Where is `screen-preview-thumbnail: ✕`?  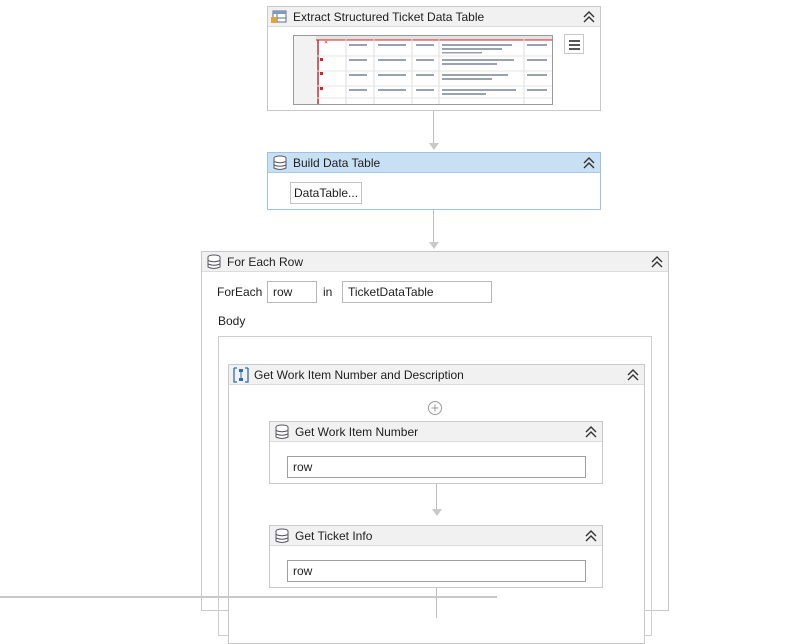
screen-preview-thumbnail: ✕ is located at coordinates (423, 70).